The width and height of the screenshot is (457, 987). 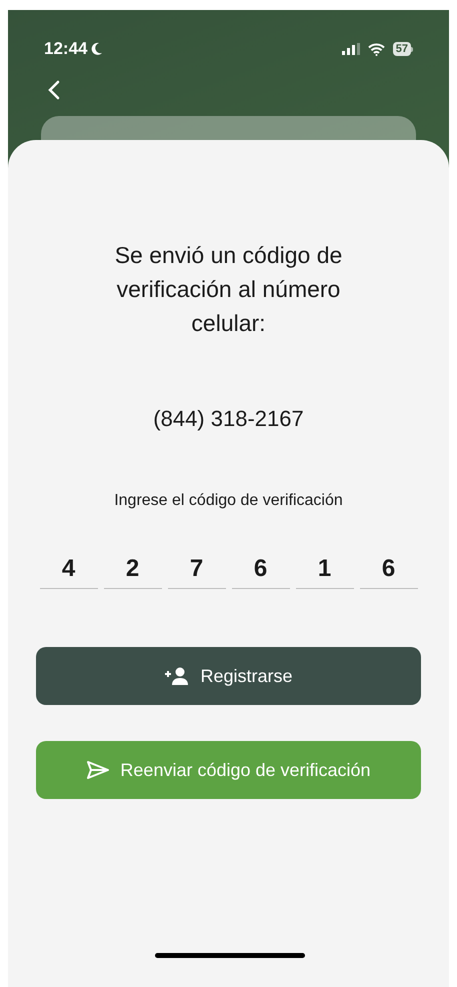 I want to click on message-text: Se envió un código de verificación al número celular:, so click(x=229, y=289).